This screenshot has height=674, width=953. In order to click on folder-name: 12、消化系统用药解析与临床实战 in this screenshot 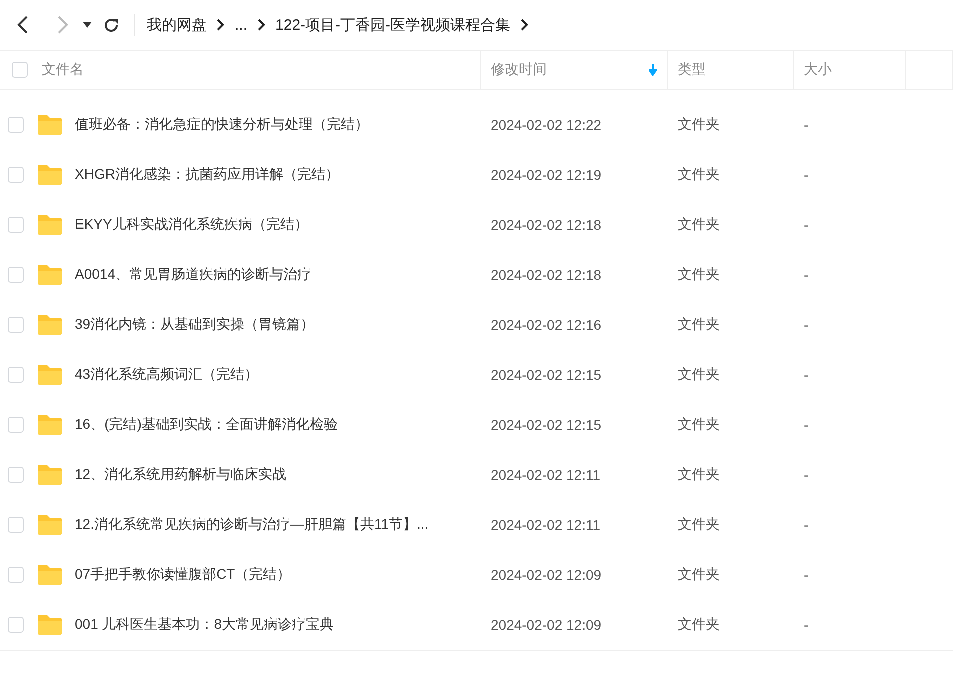, I will do `click(181, 475)`.